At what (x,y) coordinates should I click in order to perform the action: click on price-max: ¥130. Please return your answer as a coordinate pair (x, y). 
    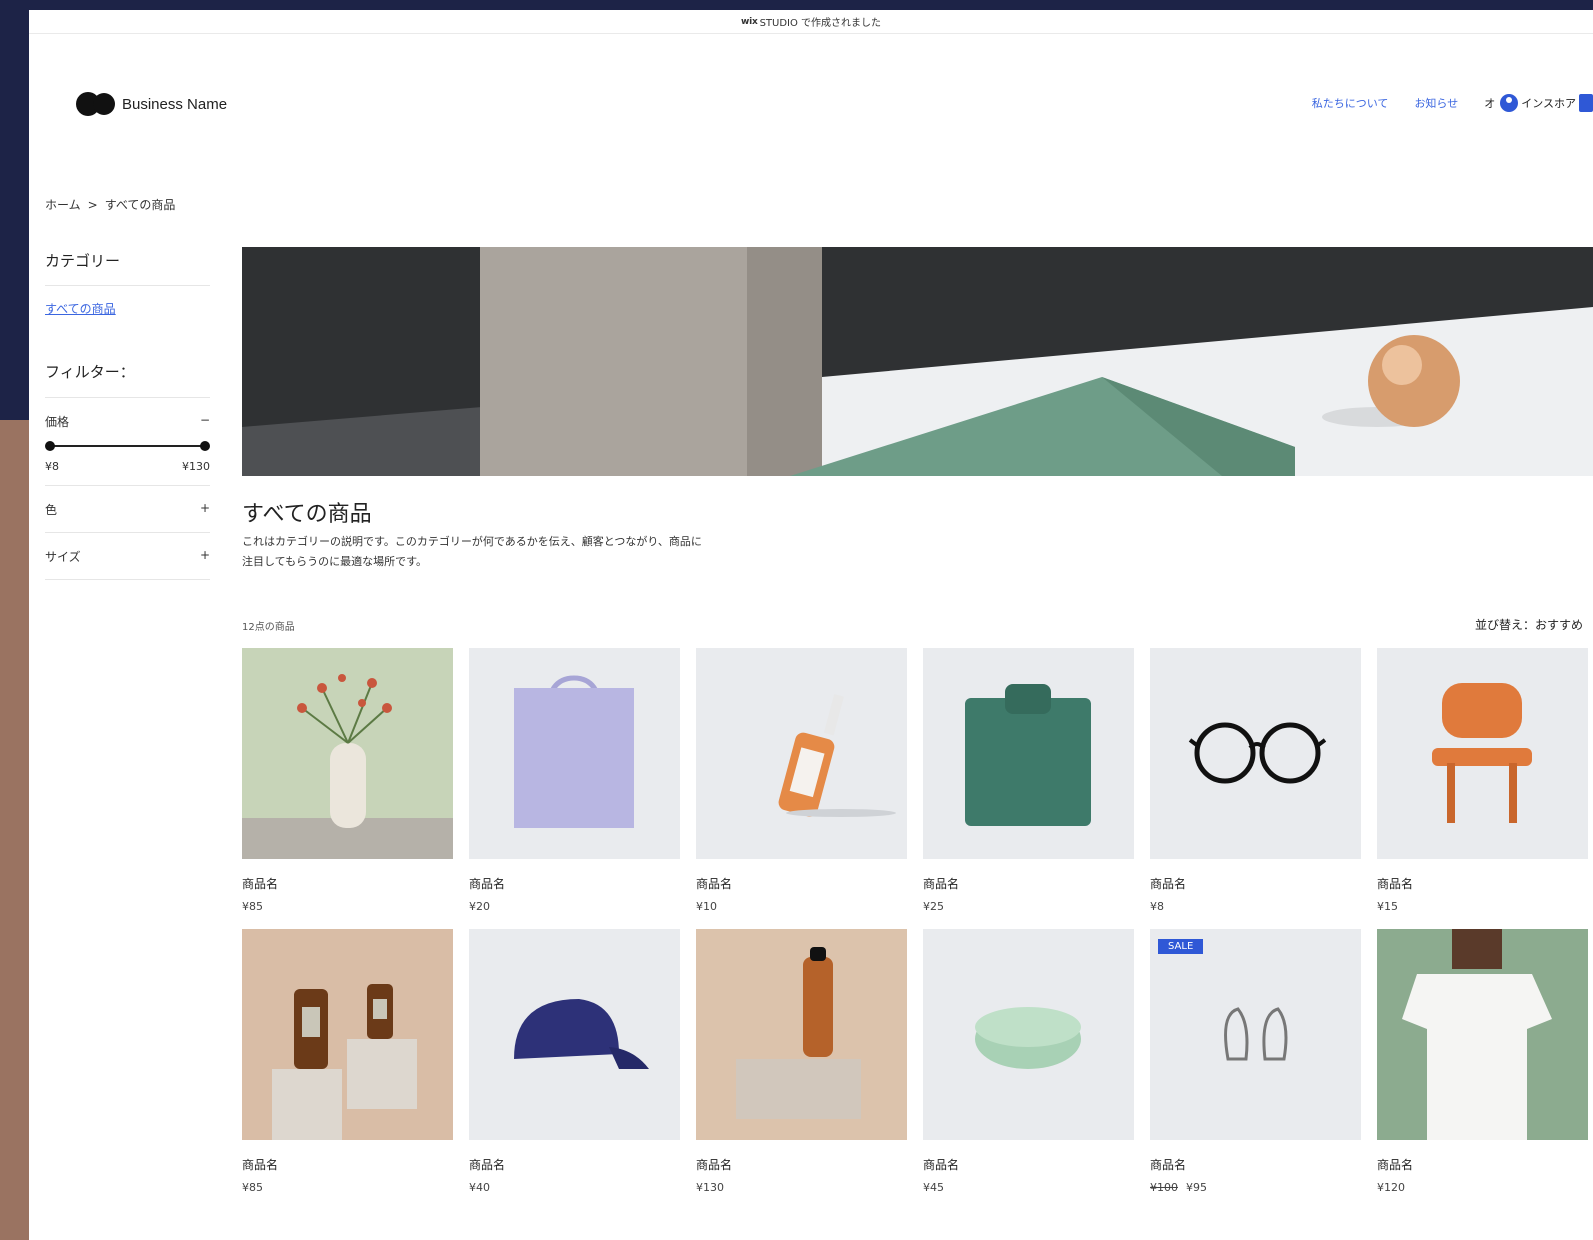
    Looking at the image, I should click on (196, 466).